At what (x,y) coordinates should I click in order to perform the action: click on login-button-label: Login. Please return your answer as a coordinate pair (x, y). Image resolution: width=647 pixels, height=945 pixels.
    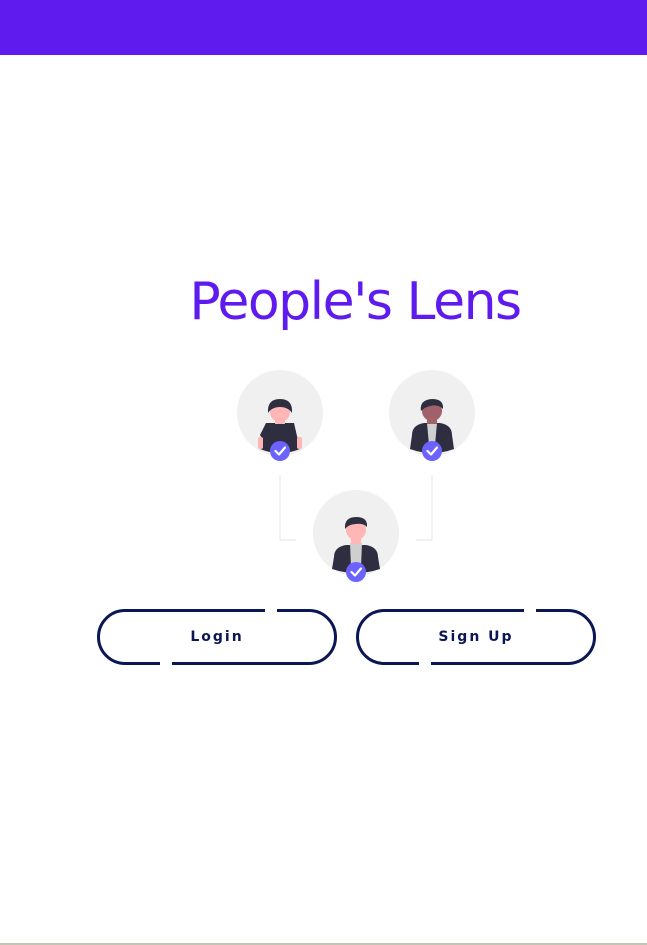
    Looking at the image, I should click on (217, 637).